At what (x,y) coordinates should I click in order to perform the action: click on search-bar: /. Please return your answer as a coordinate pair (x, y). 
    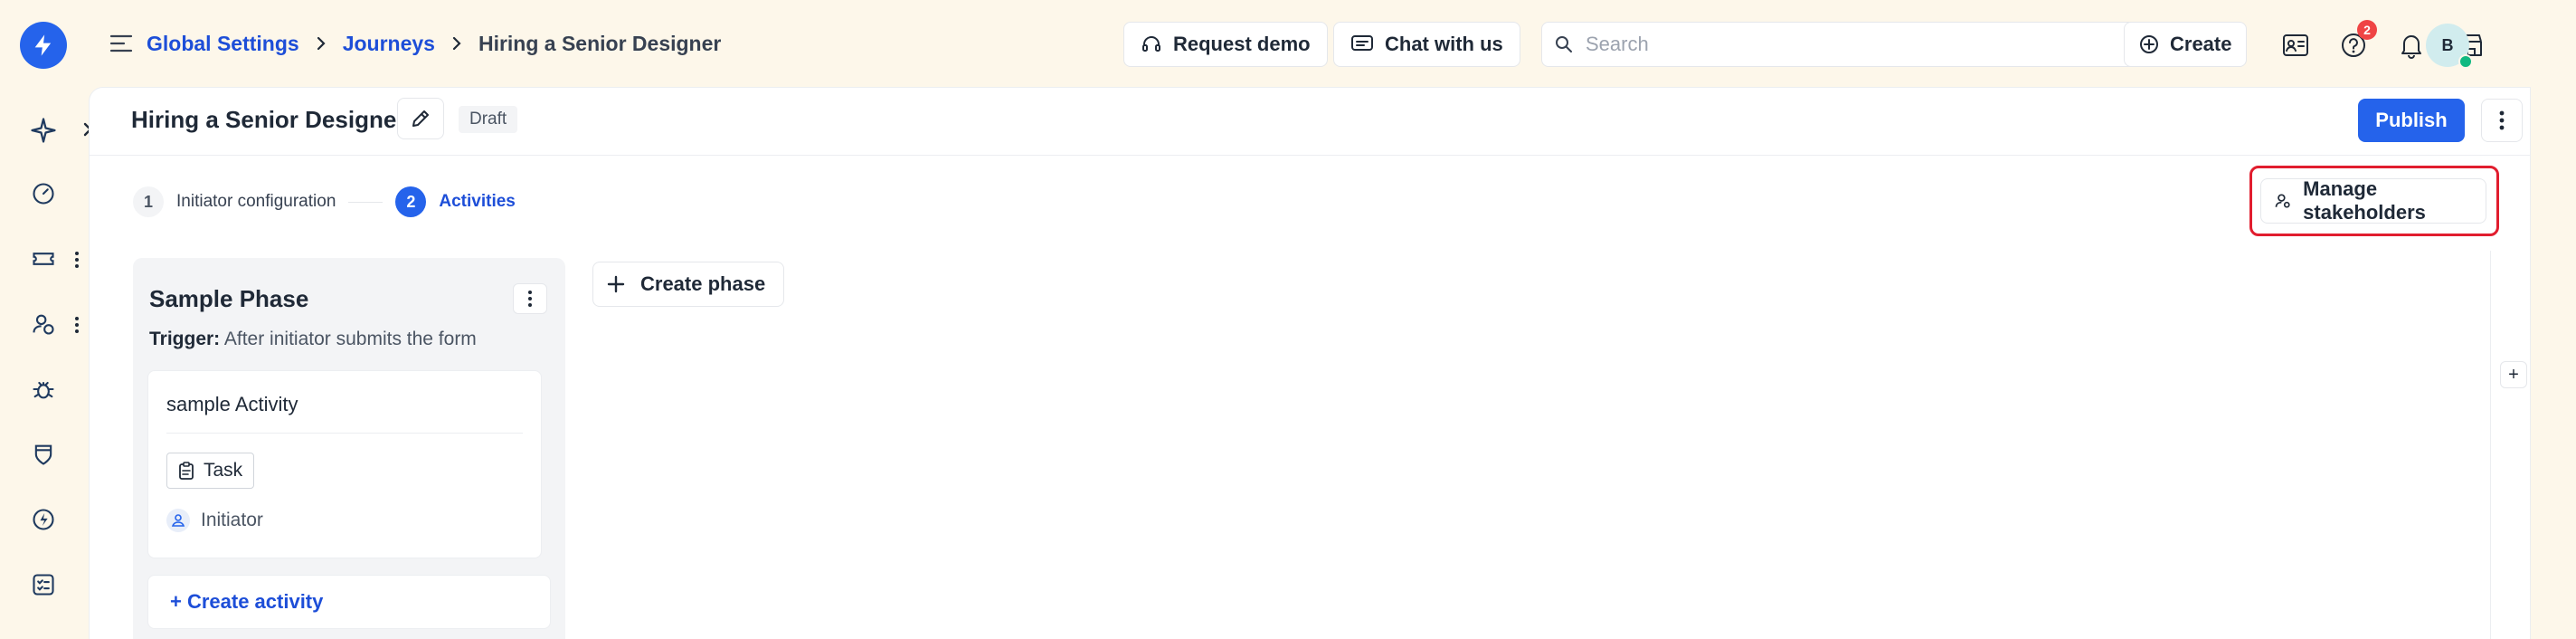
    Looking at the image, I should click on (1868, 44).